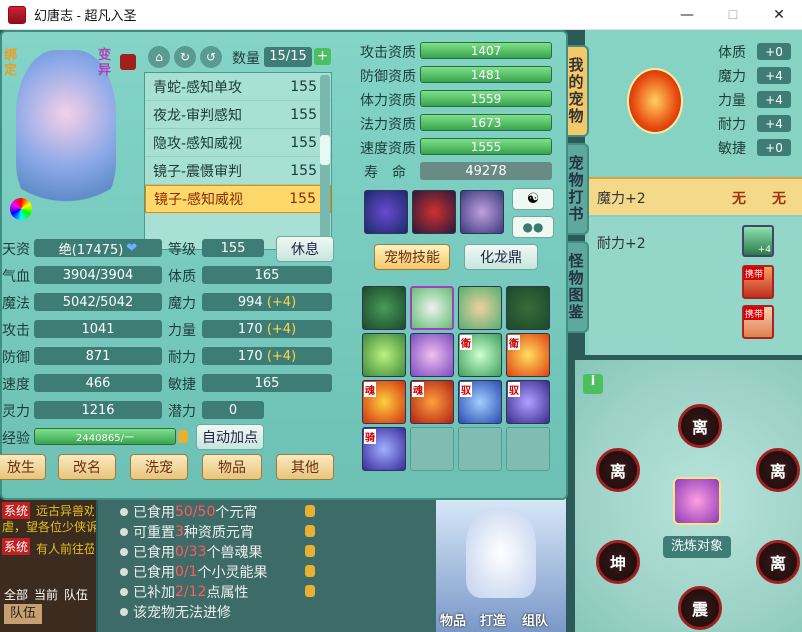  I want to click on list-scrollbar, so click(325, 161).